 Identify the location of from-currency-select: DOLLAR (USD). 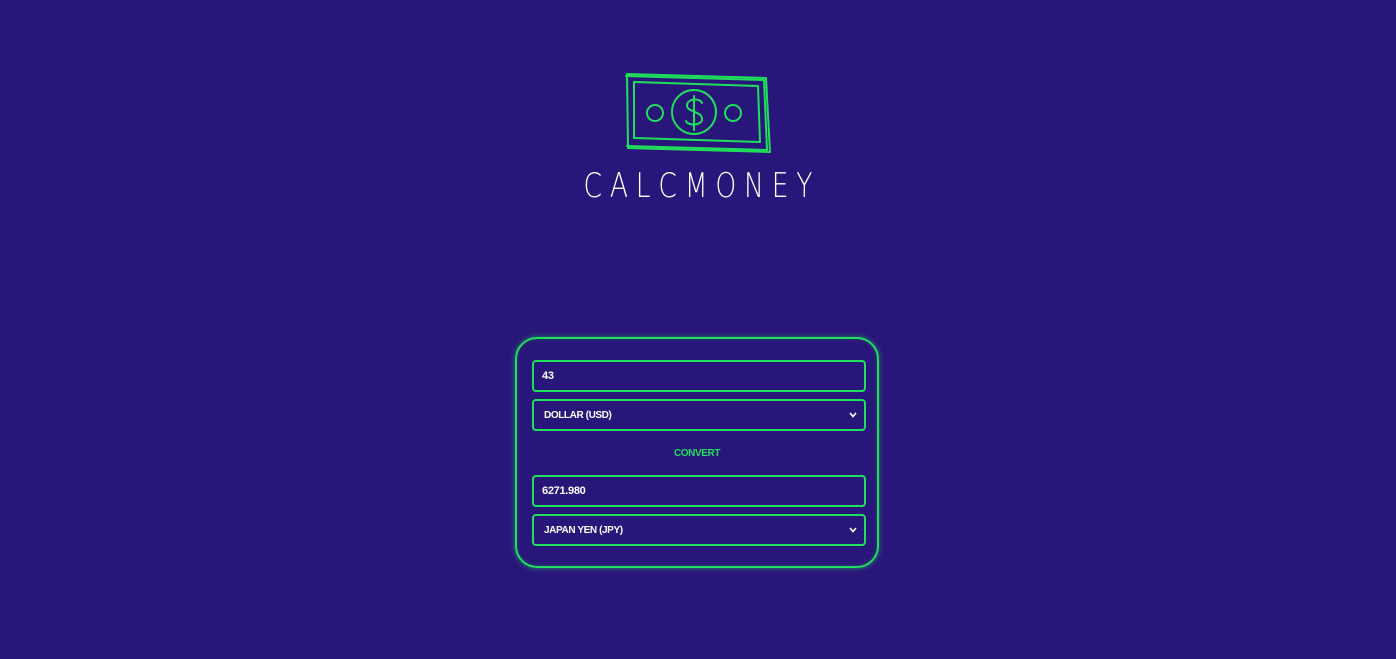
(699, 415).